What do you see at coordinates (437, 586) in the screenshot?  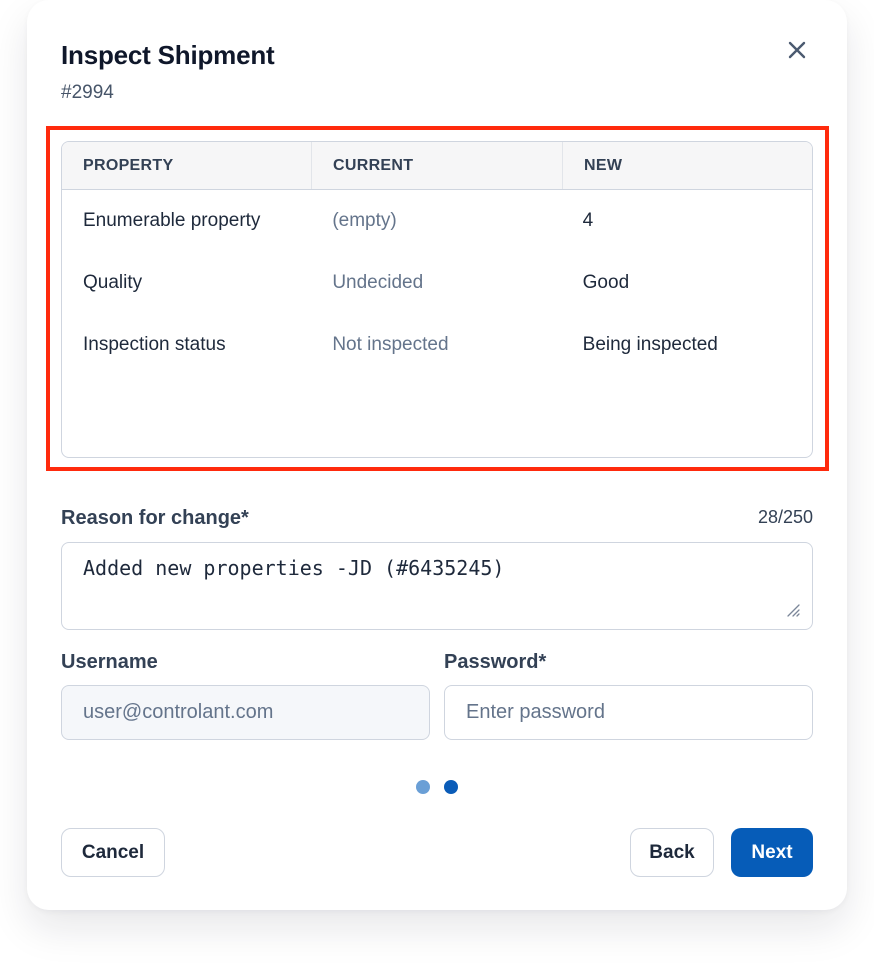 I see `reason-textarea: Added new properties -JD (#6435245)` at bounding box center [437, 586].